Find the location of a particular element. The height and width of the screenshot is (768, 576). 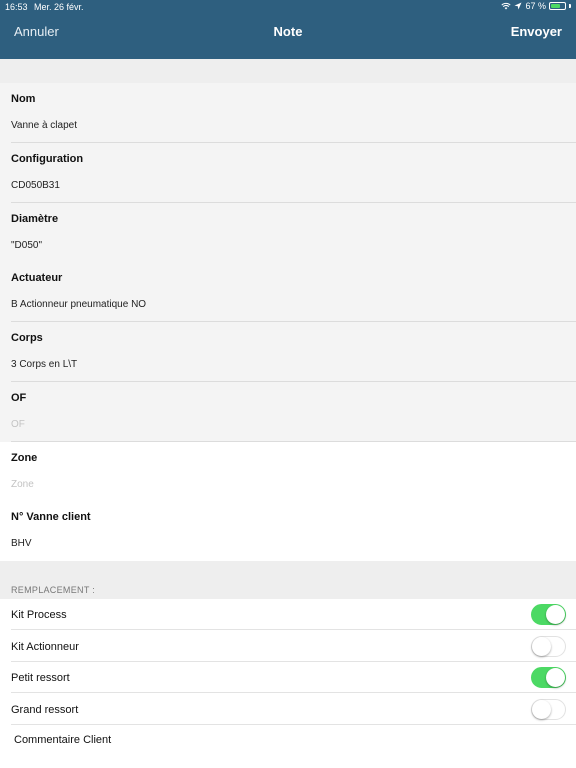

field-label: Configuration is located at coordinates (47, 158).